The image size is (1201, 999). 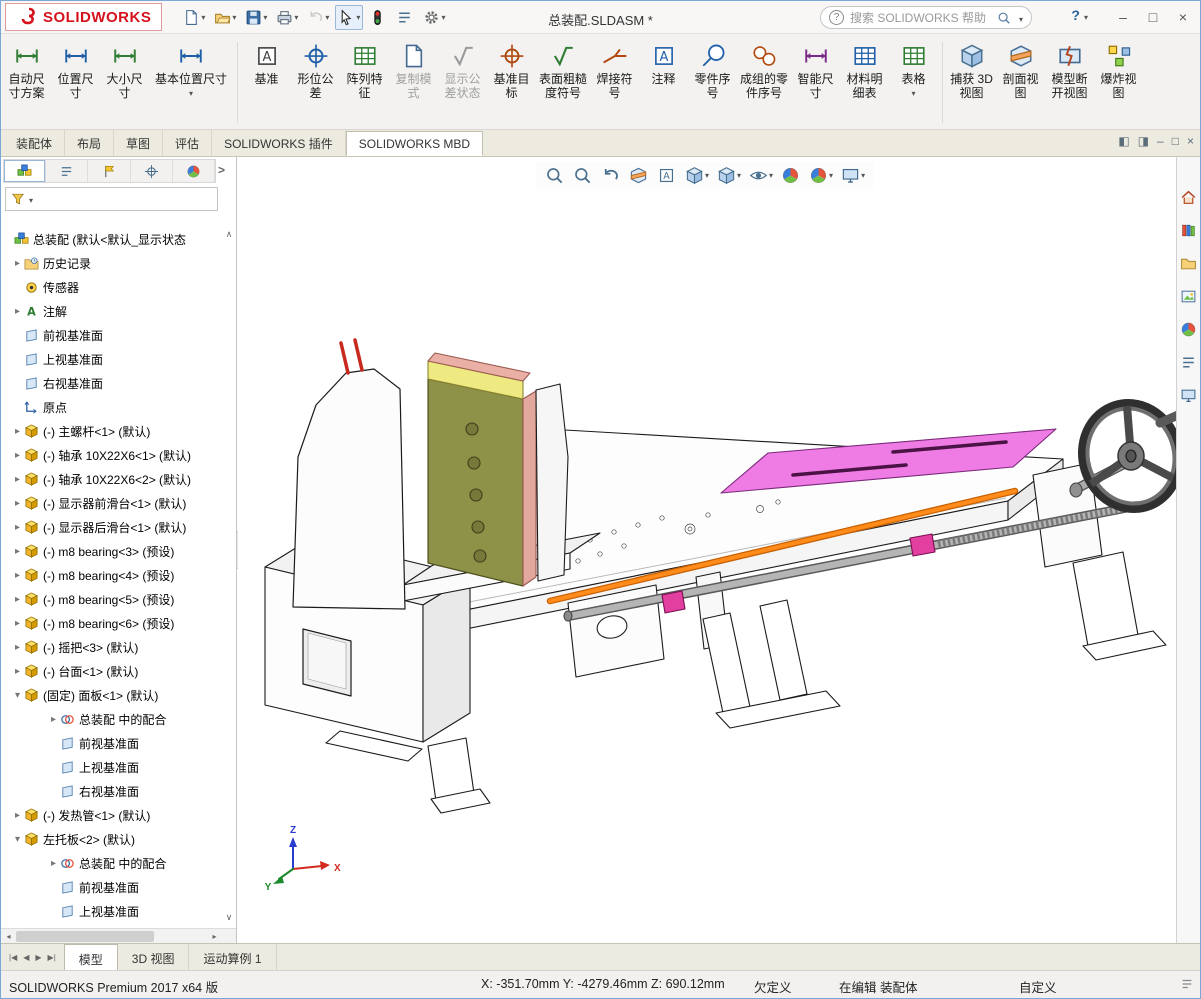 What do you see at coordinates (364, 82) in the screenshot?
I see `ribbon-button: 阵列特 征` at bounding box center [364, 82].